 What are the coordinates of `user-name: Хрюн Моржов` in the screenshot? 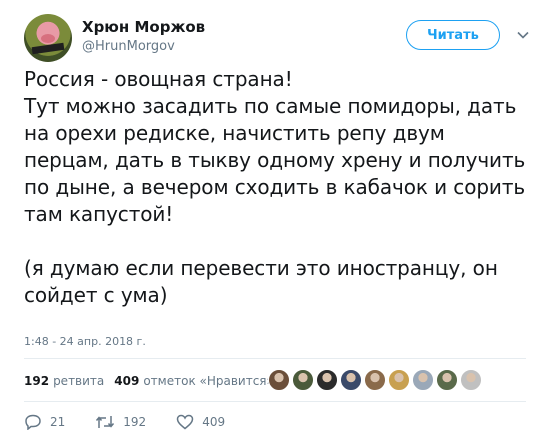 It's located at (143, 27).